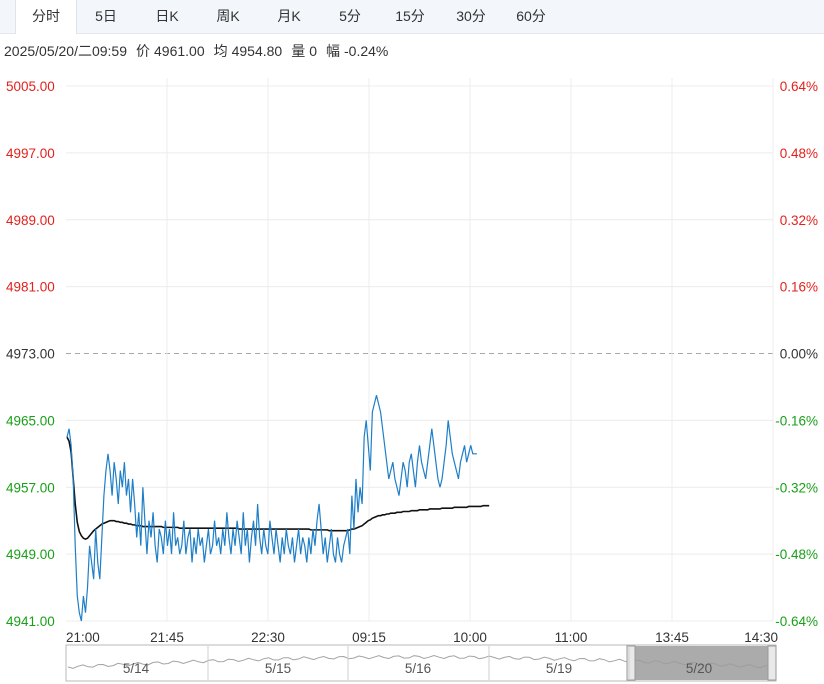  What do you see at coordinates (30, 220) in the screenshot?
I see `price-tick-label: 4989.00` at bounding box center [30, 220].